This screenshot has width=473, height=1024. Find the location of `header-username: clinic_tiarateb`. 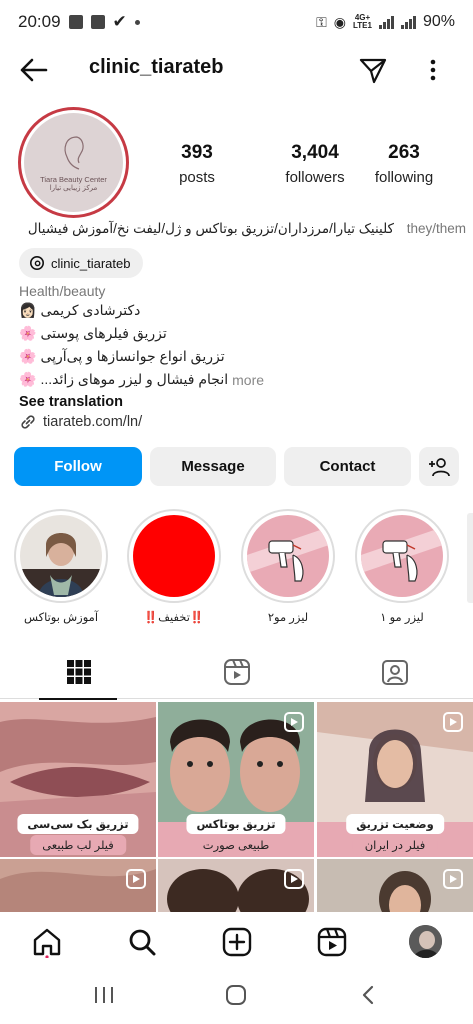

header-username: clinic_tiarateb is located at coordinates (156, 67).